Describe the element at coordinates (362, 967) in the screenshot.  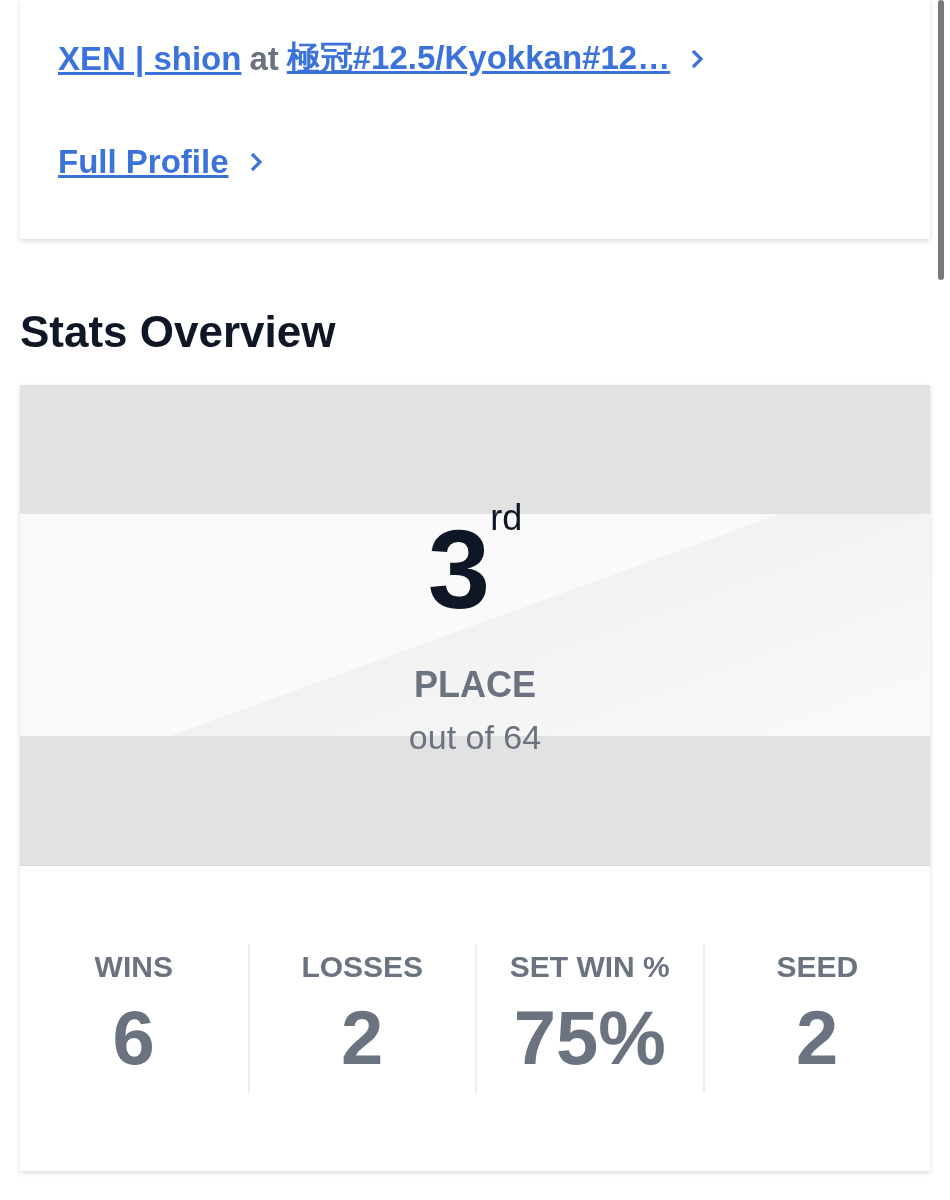
I see `stat-label: LOSSES` at that location.